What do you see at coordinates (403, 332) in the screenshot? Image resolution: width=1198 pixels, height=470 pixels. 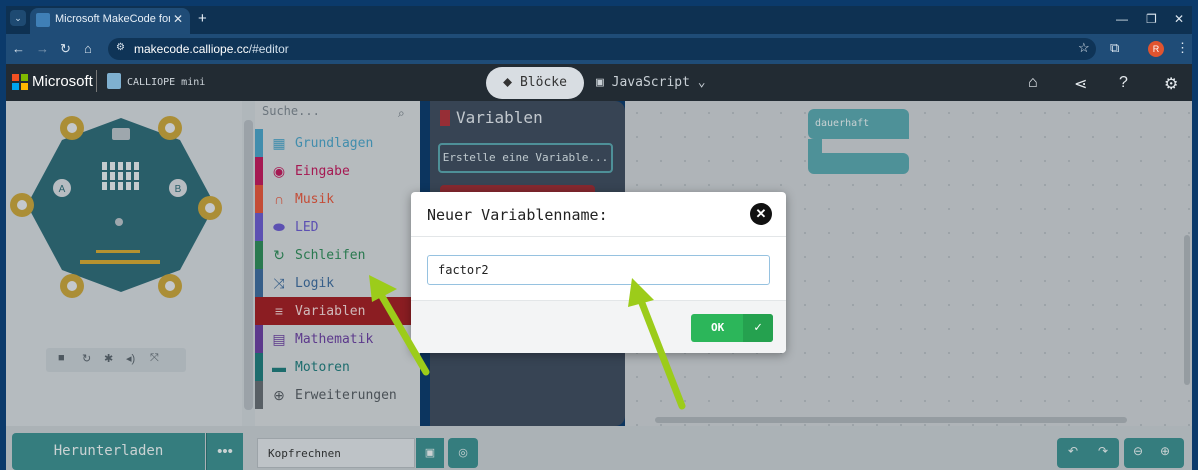 I see `arrow-to-variablen` at bounding box center [403, 332].